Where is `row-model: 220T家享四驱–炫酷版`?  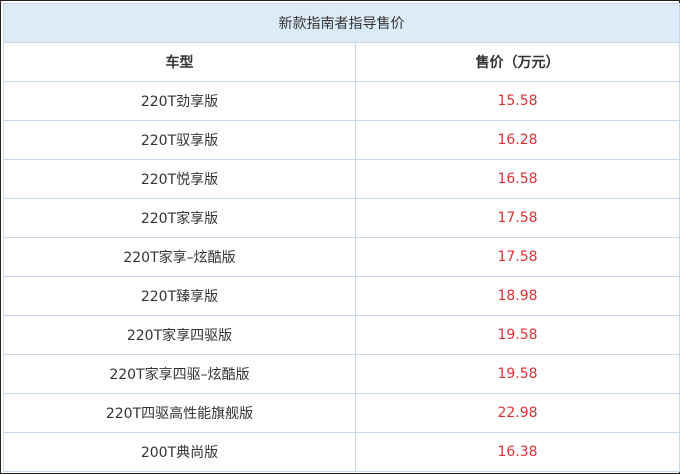
row-model: 220T家享四驱–炫酷版 is located at coordinates (179, 374).